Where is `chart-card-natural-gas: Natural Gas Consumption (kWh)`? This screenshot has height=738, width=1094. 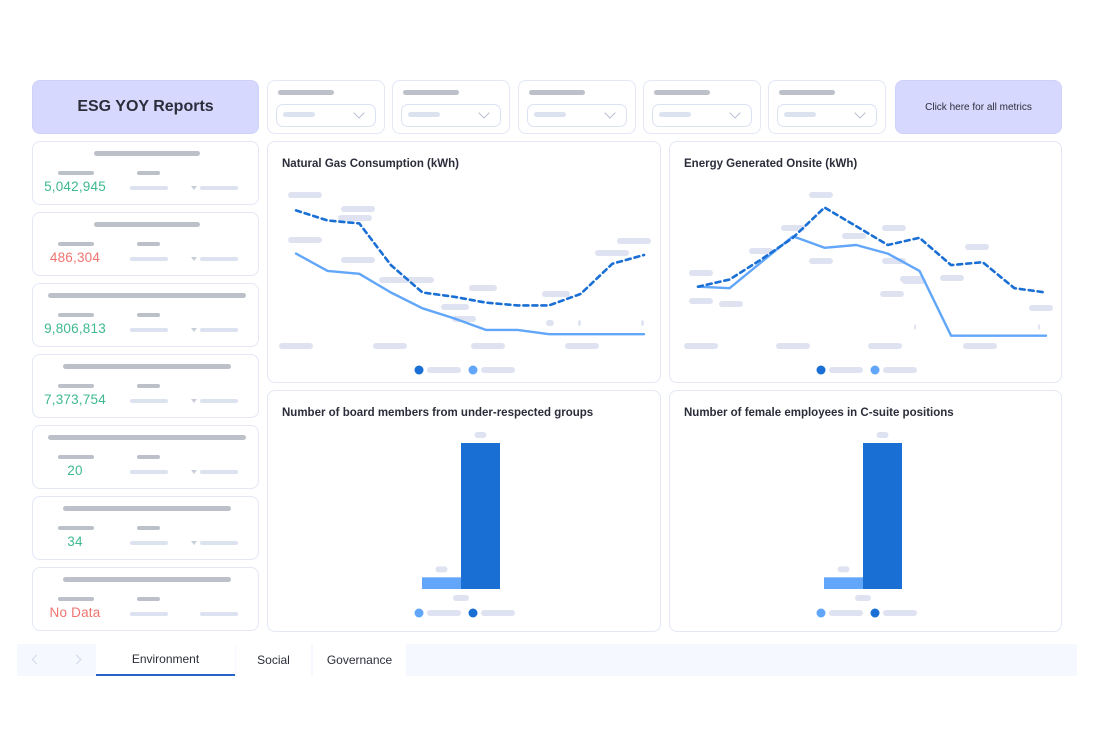 chart-card-natural-gas: Natural Gas Consumption (kWh) is located at coordinates (464, 262).